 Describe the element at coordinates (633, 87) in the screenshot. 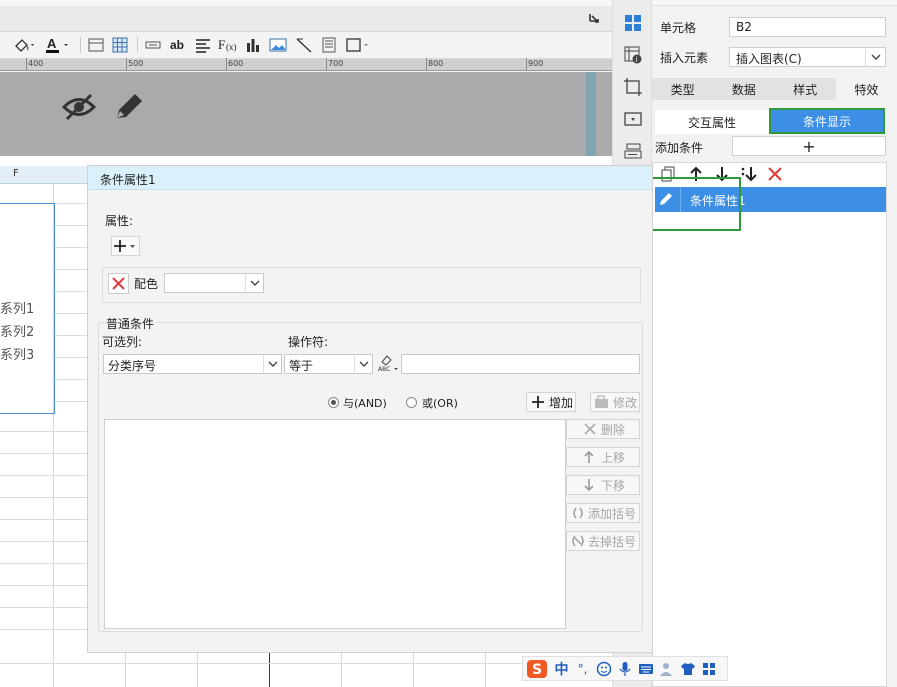

I see `crop-icon` at that location.